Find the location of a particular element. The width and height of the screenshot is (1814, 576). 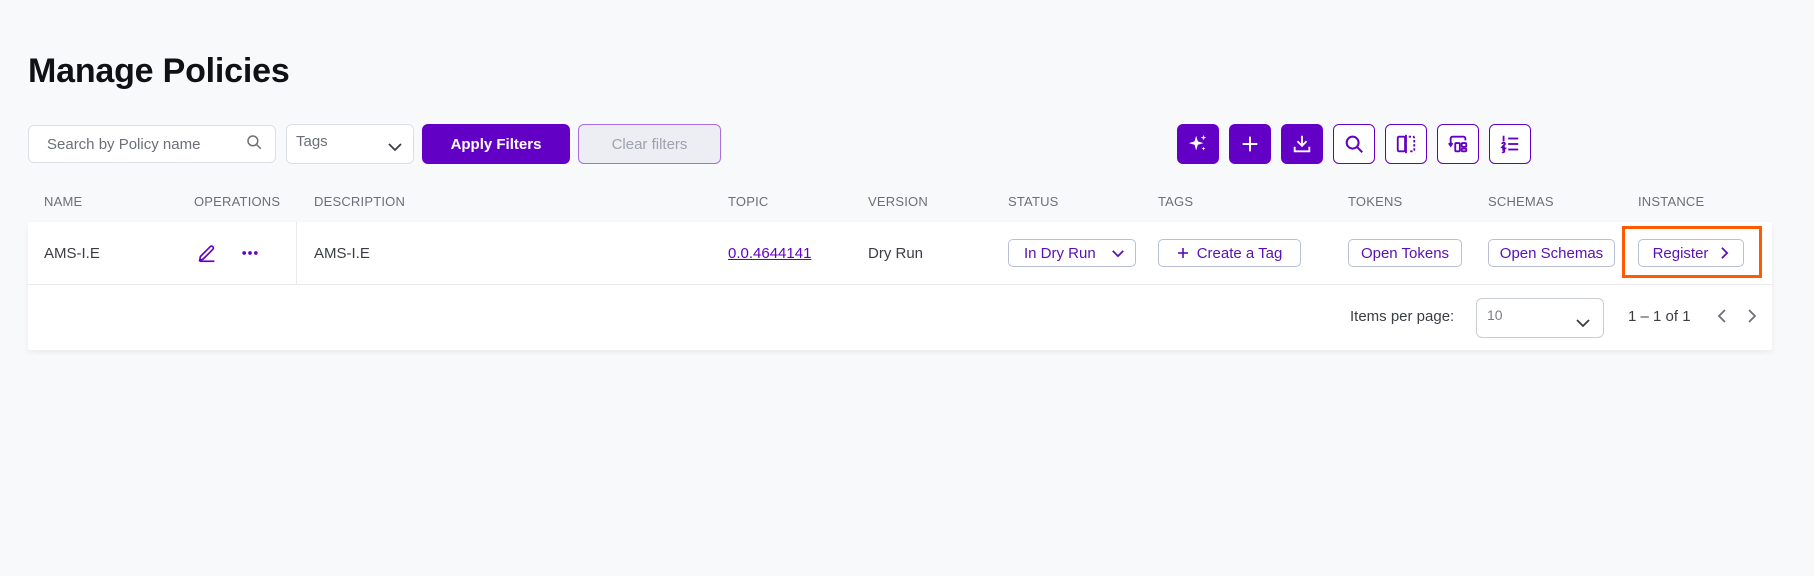

cell-schemas: Open Schemas is located at coordinates (1551, 253).